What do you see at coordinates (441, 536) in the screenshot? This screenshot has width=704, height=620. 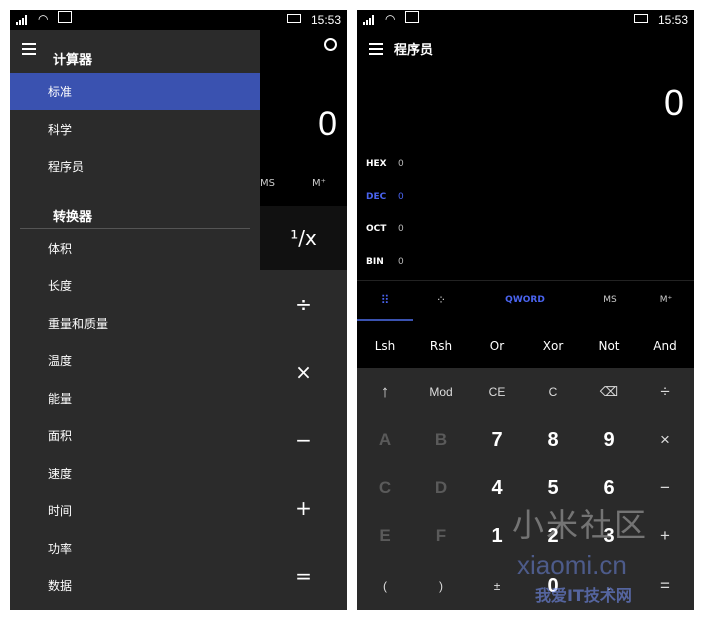 I see `hex-f-button: F` at bounding box center [441, 536].